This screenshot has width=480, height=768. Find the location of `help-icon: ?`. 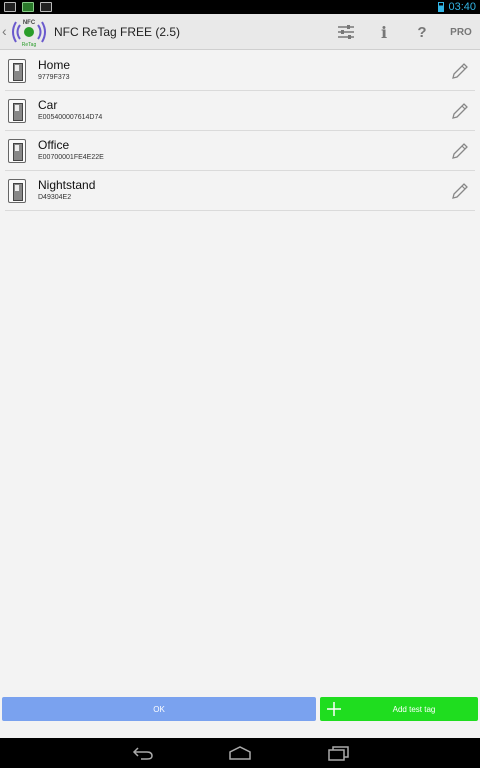

help-icon: ? is located at coordinates (422, 32).